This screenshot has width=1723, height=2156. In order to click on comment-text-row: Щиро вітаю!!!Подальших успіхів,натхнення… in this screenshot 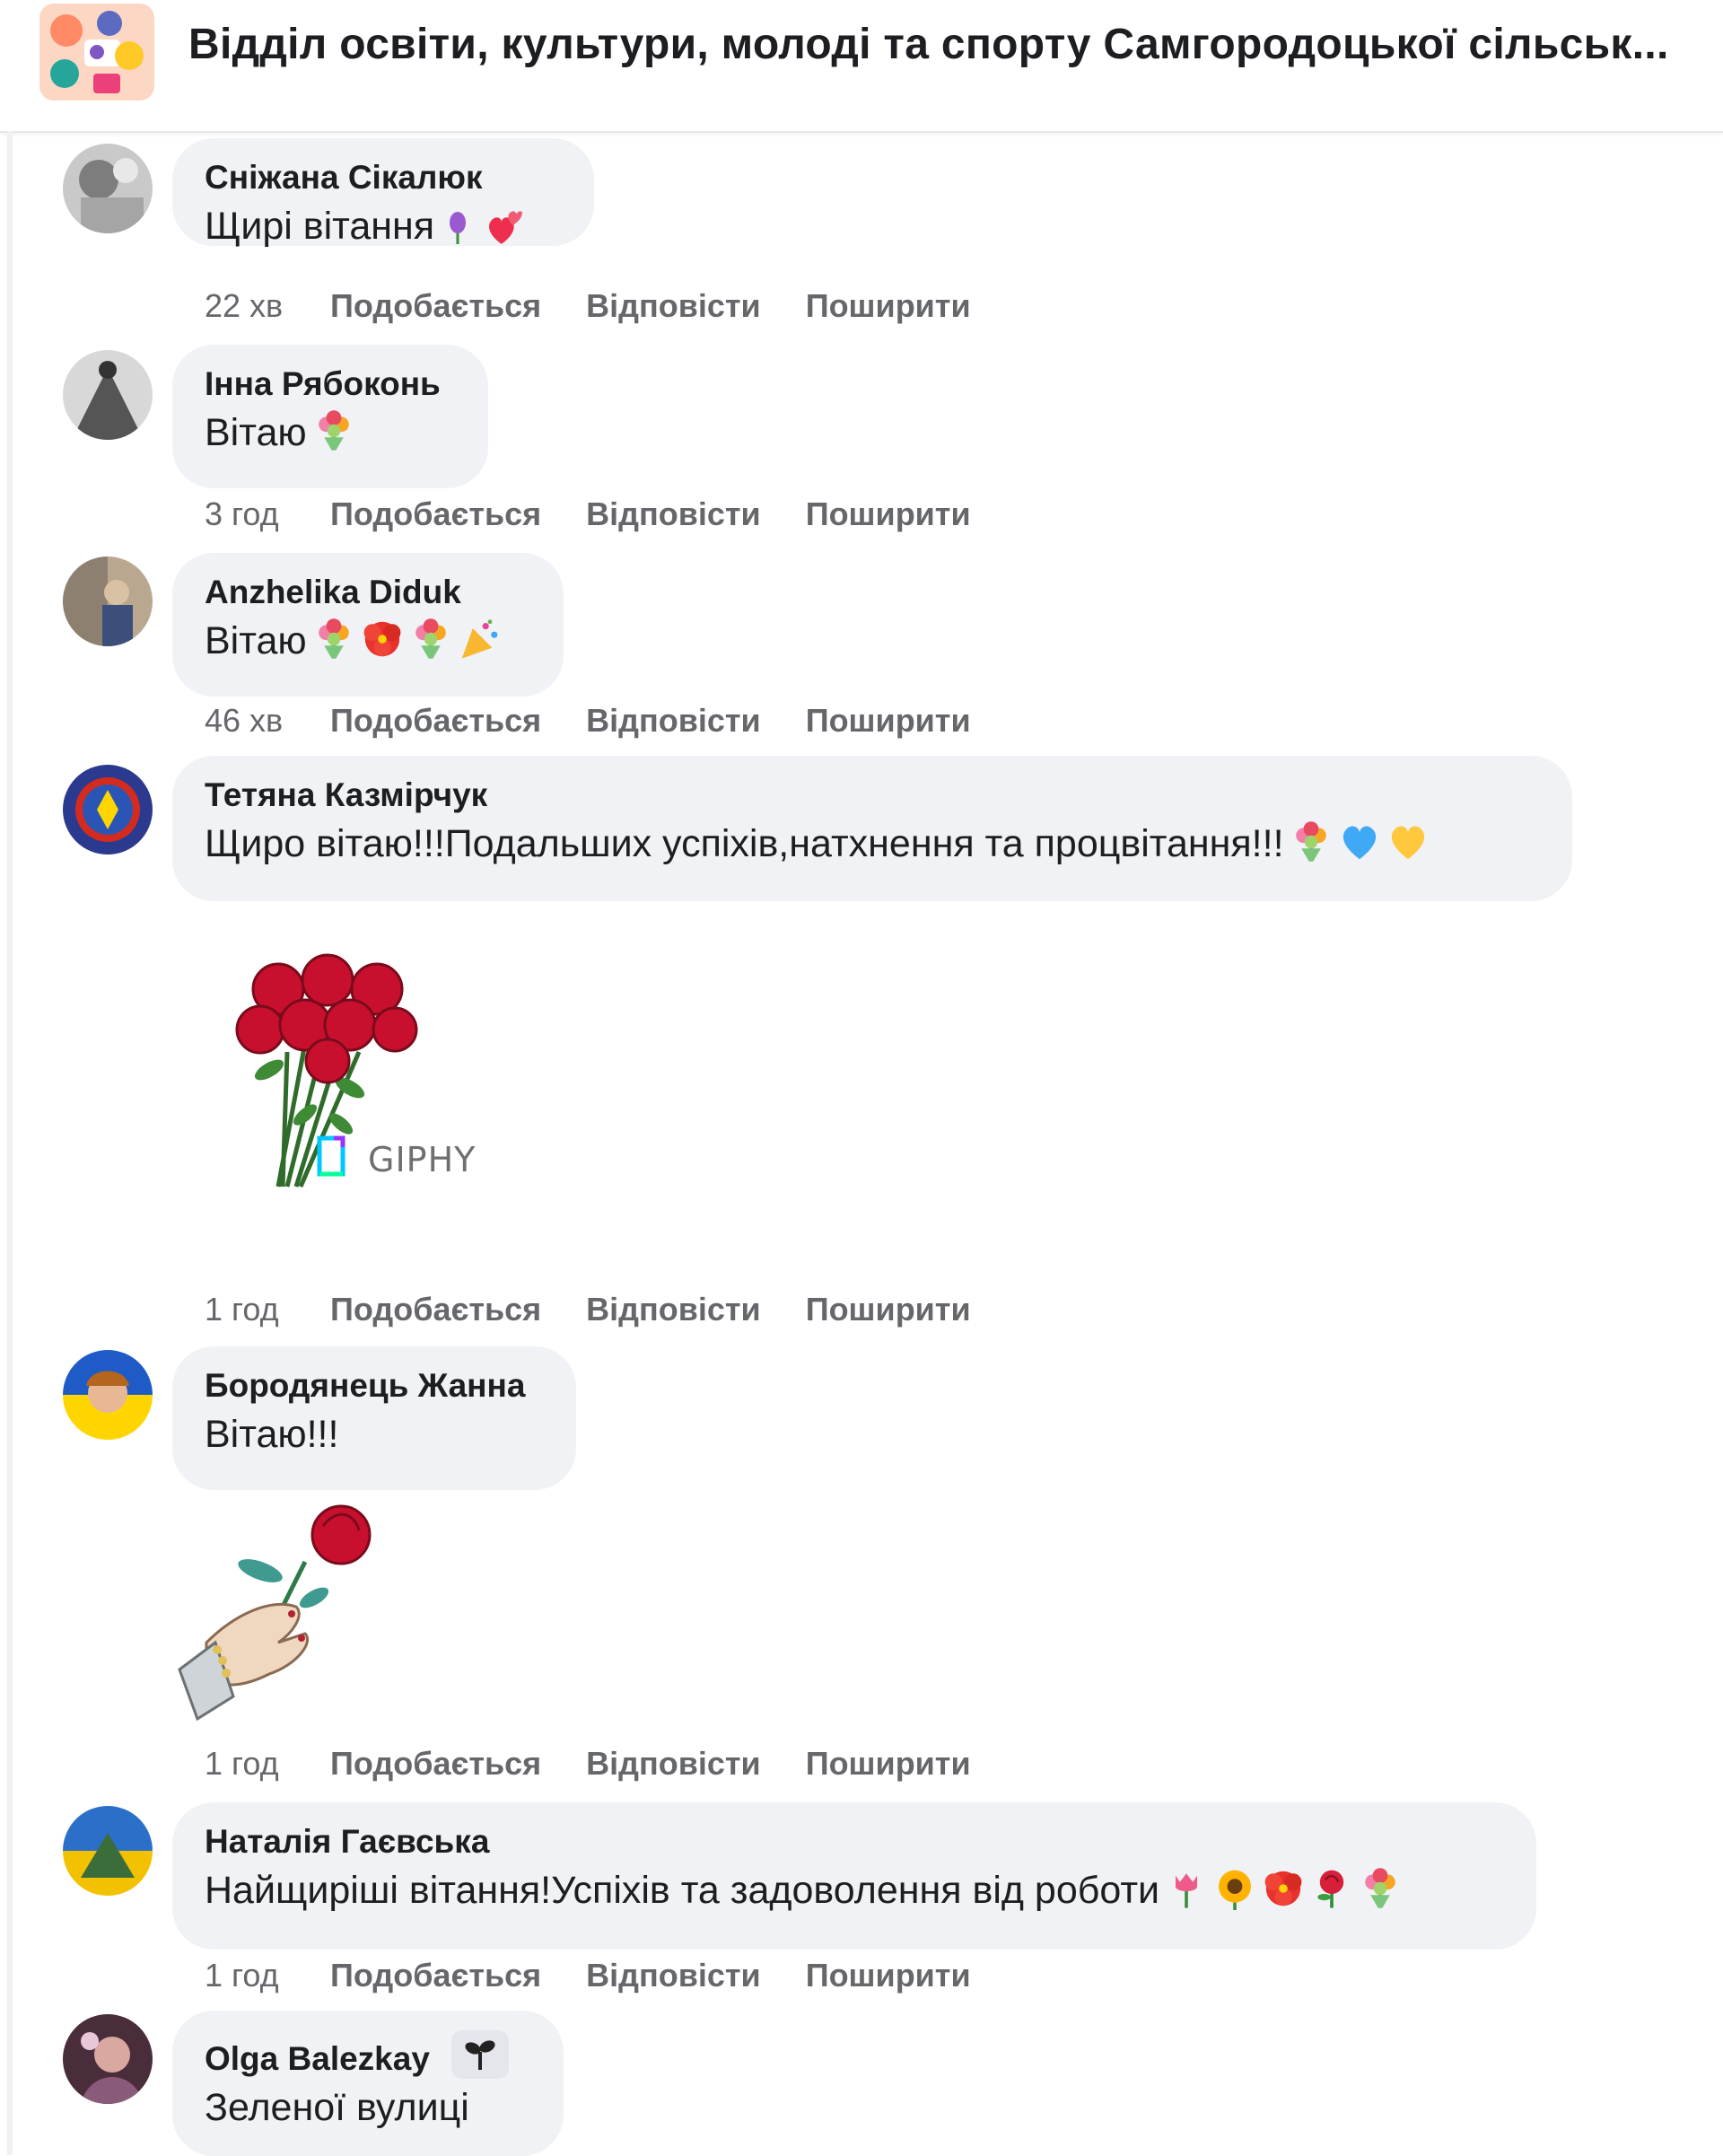, I will do `click(872, 844)`.